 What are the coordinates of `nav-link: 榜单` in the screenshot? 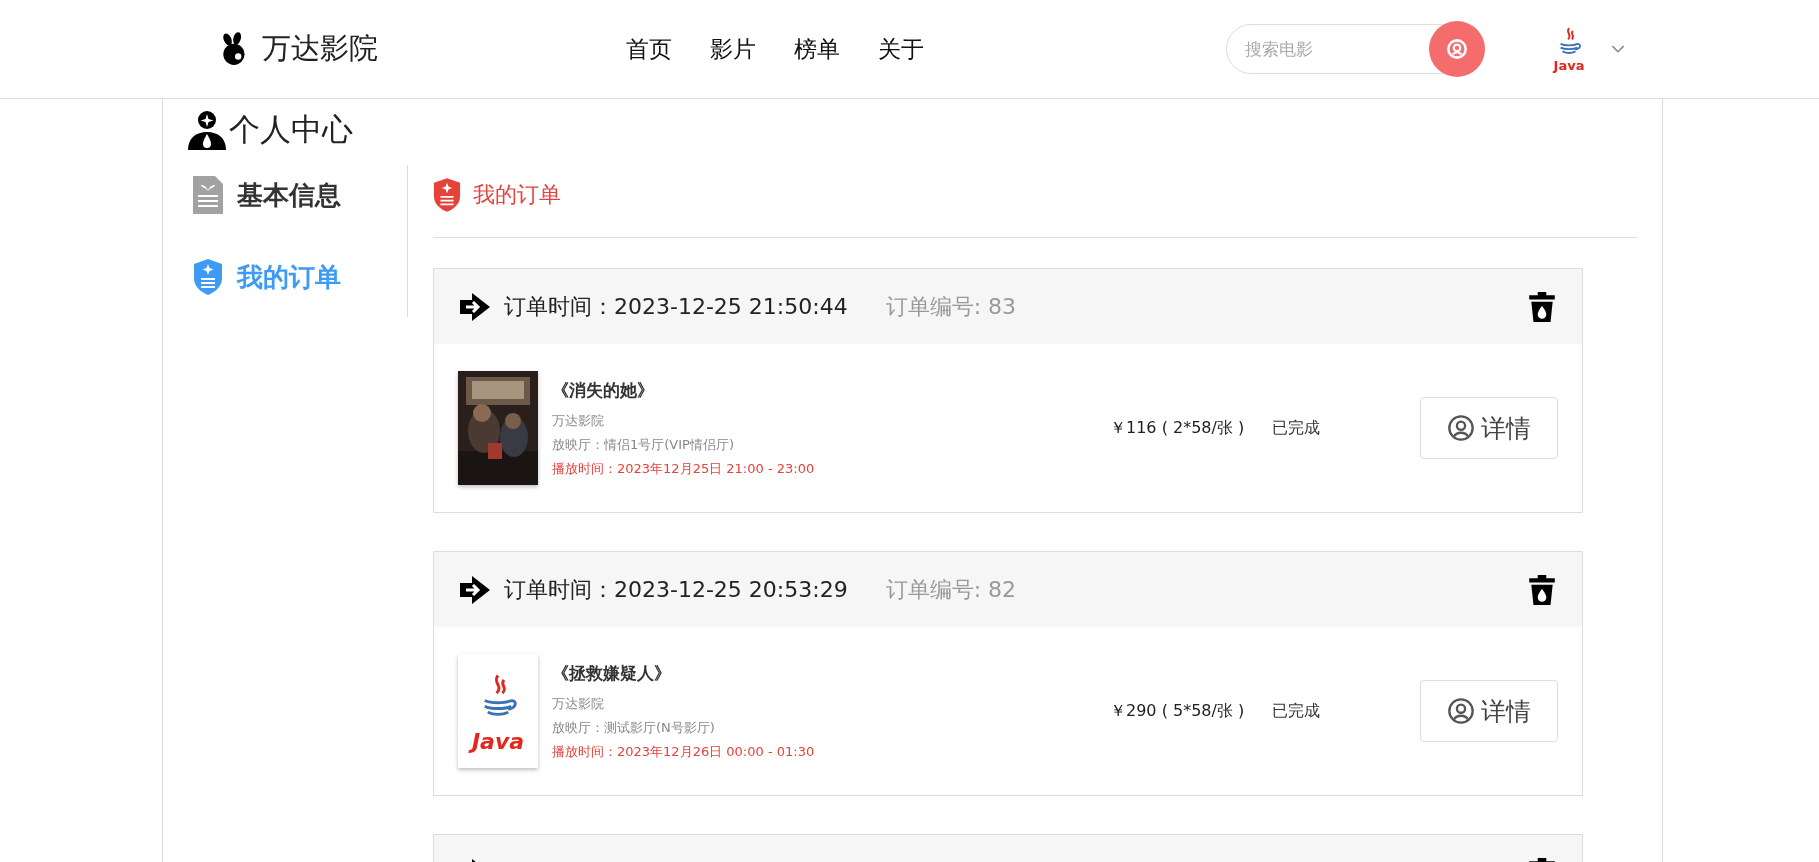 It's located at (817, 49).